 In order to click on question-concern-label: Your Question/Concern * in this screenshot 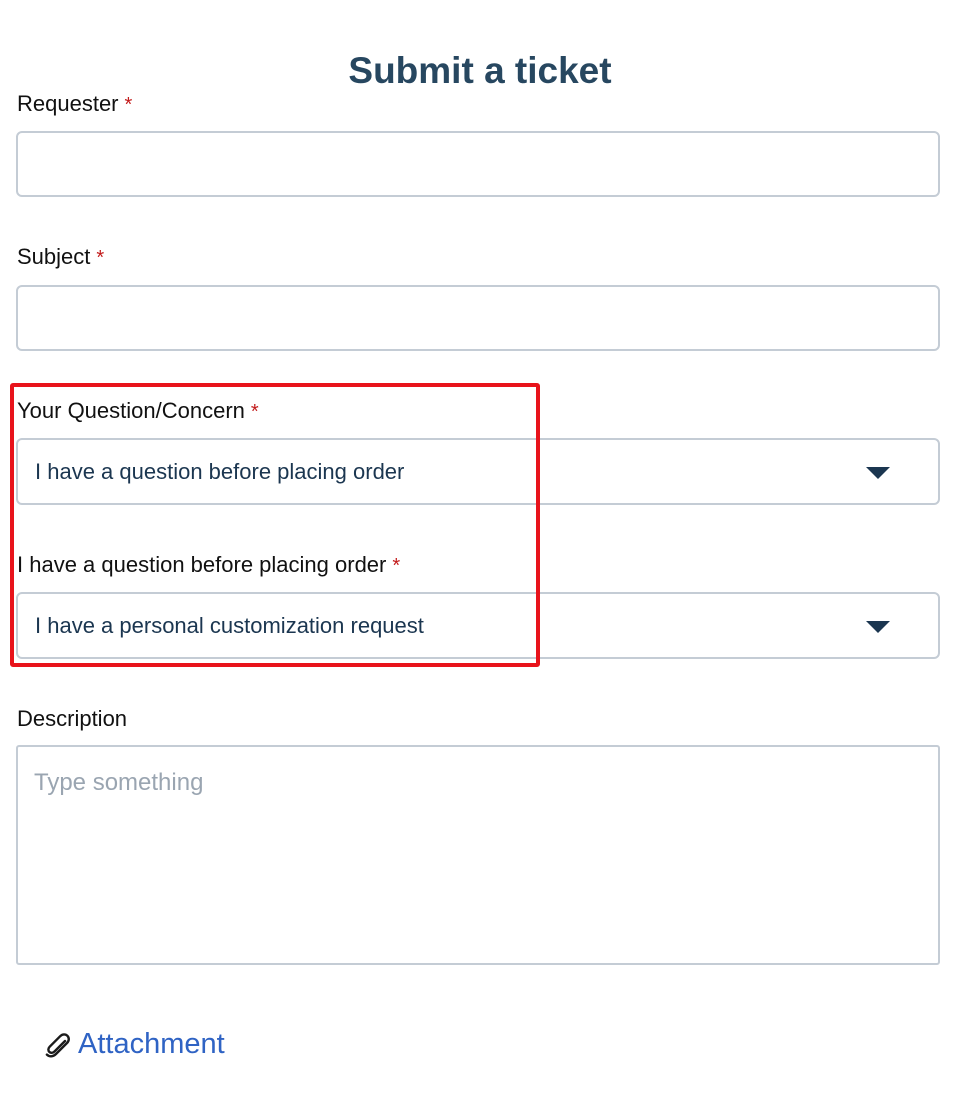, I will do `click(138, 411)`.